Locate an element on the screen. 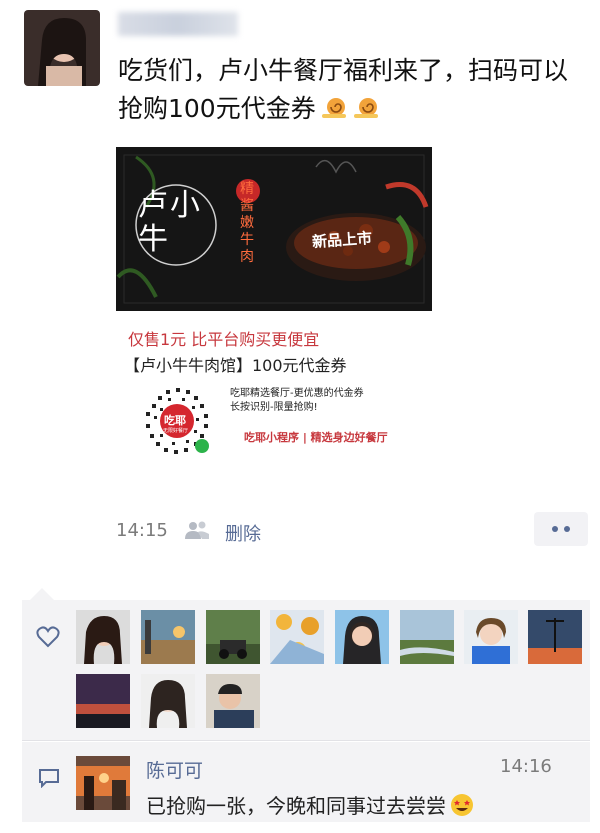 The height and width of the screenshot is (833, 600). promo-banner-image: 卢小牛 精酱嫩牛肉 新品上市 is located at coordinates (274, 229).